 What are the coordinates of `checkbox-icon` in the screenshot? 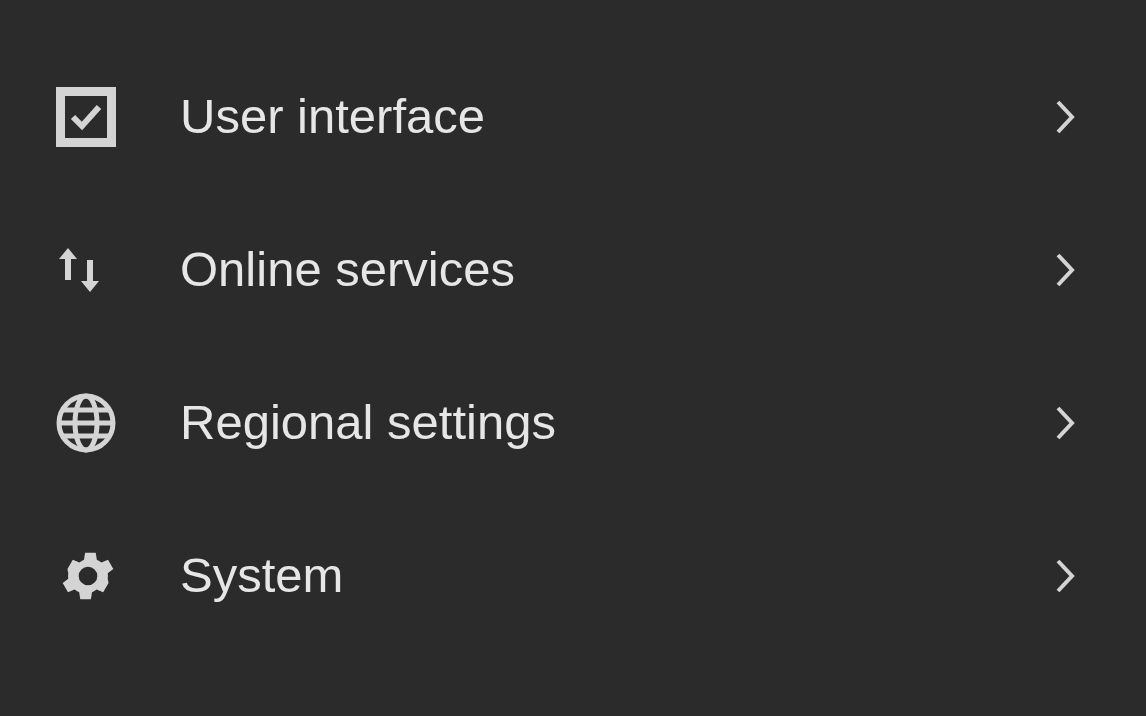 It's located at (86, 116).